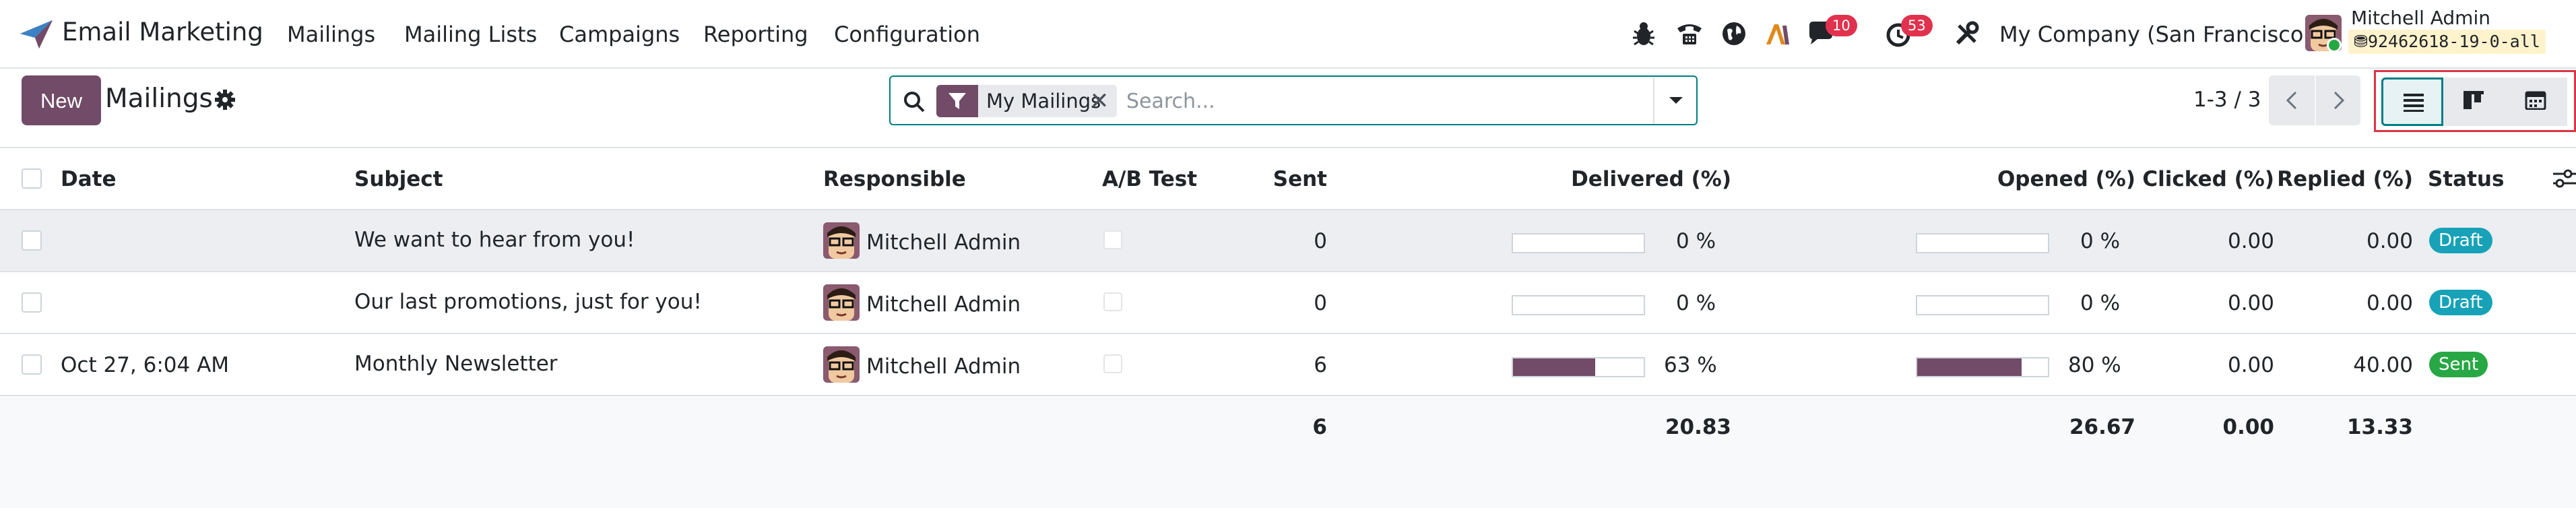 The height and width of the screenshot is (508, 2576). What do you see at coordinates (145, 365) in the screenshot?
I see `row-date: Oct 27, 6:04 AM` at bounding box center [145, 365].